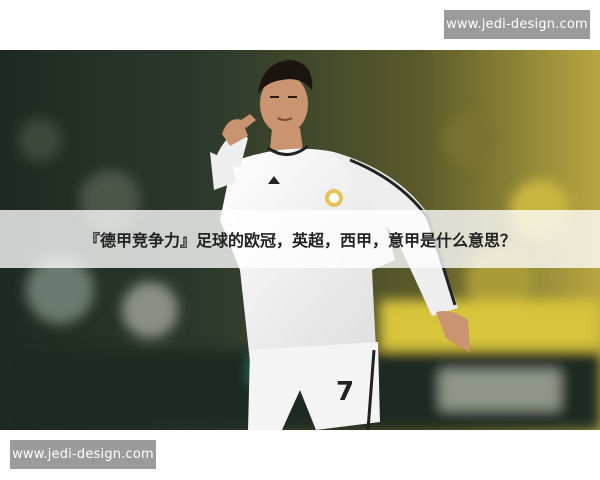 The image size is (600, 480). I want to click on watermark-badge-top: www.jedi-design.com, so click(517, 24).